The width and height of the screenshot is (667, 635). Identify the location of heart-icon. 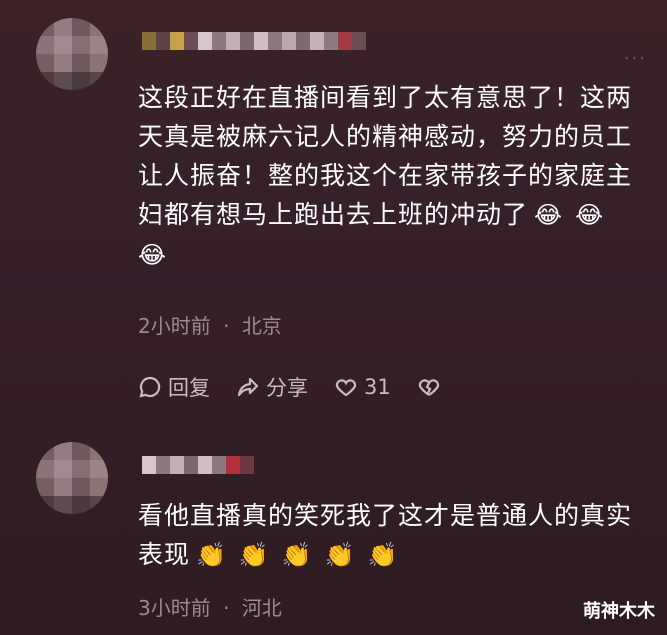
(346, 388).